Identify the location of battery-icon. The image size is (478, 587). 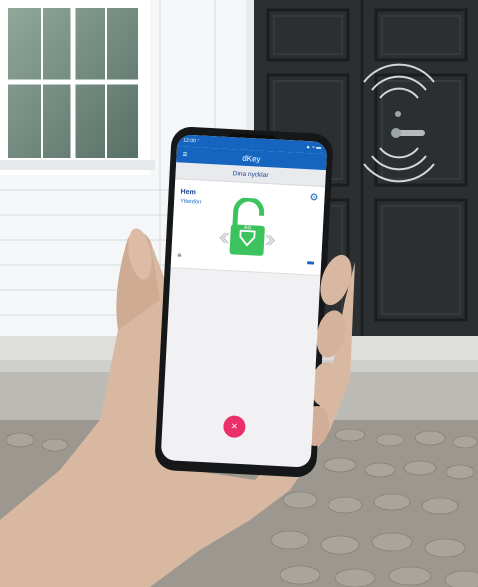
(311, 263).